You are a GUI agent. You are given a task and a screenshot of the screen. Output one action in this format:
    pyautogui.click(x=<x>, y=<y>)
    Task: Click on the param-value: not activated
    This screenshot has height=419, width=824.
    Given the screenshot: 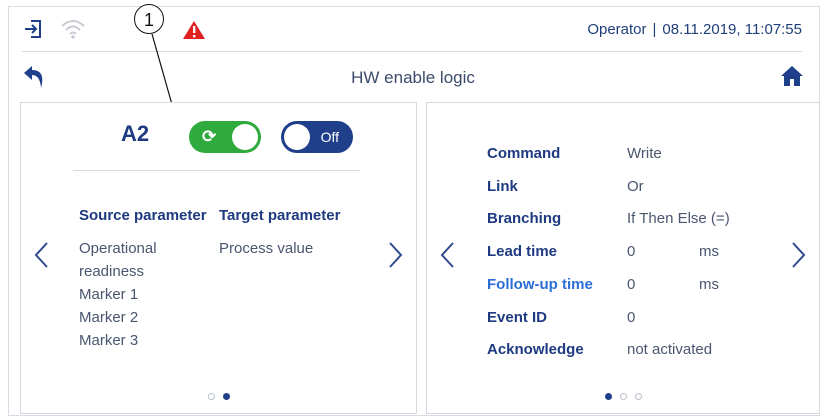 What is the action you would take?
    pyautogui.click(x=670, y=349)
    